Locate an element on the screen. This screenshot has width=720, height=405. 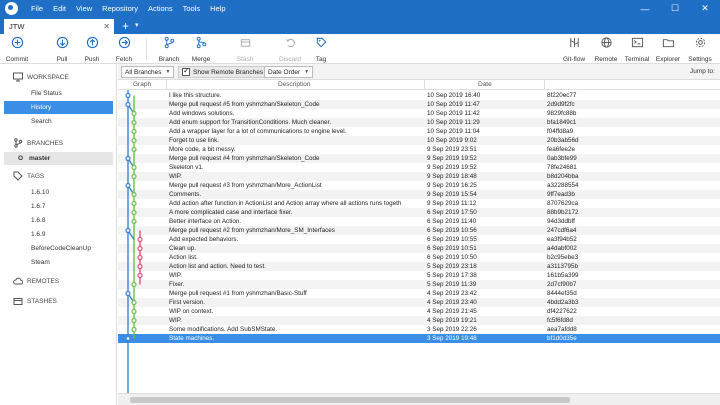
remote-button: Remote is located at coordinates (606, 49).